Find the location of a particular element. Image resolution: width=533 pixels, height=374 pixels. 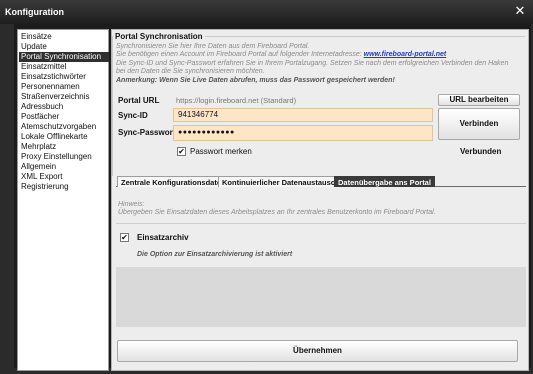

sync-id-label: Sync-ID is located at coordinates (133, 115).